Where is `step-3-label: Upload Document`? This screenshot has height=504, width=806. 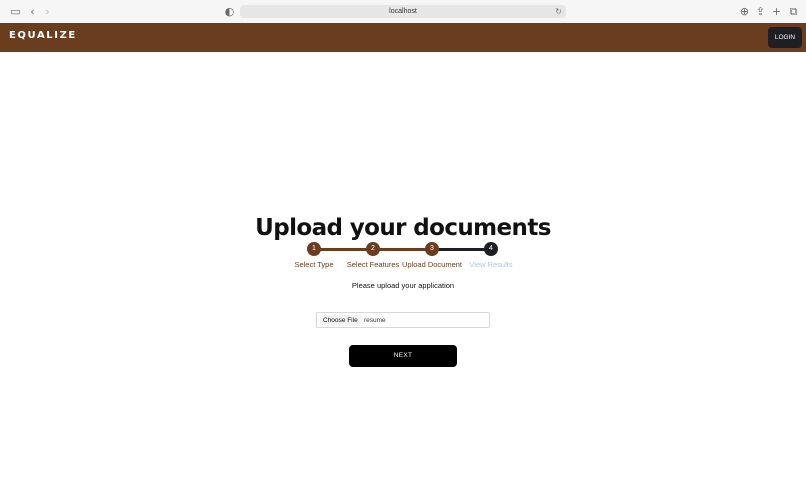
step-3-label: Upload Document is located at coordinates (432, 264).